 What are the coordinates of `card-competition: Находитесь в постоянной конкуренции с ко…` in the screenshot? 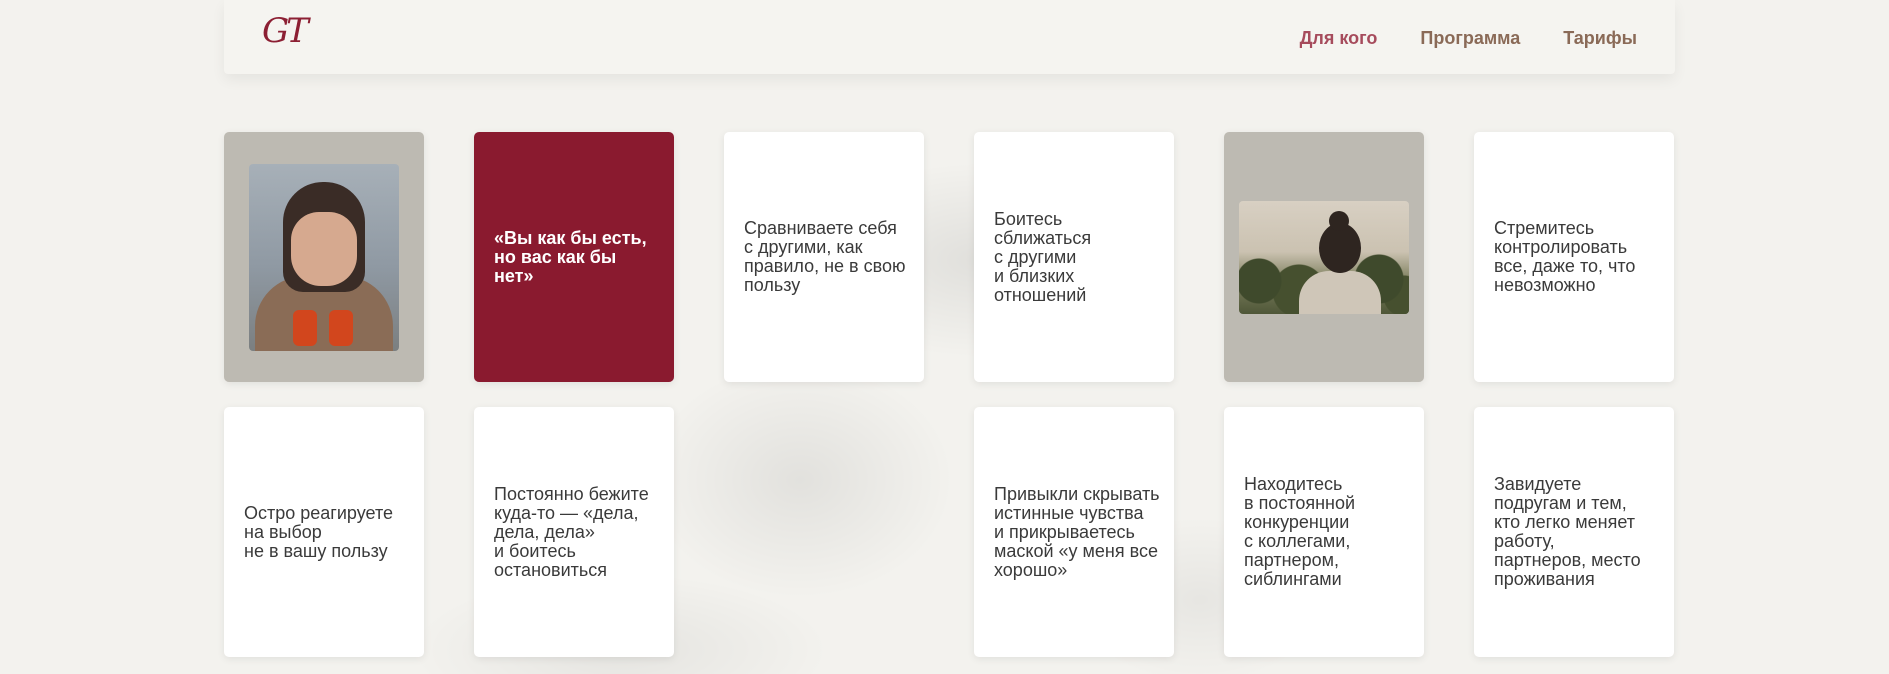 It's located at (1324, 532).